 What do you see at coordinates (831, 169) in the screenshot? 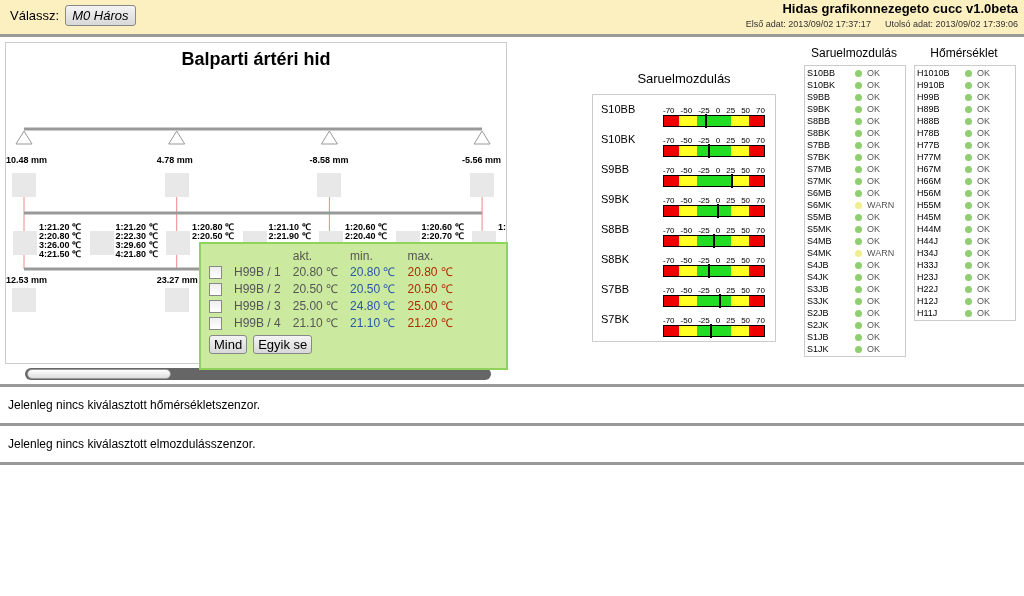
I see `sensor-name: S7MB` at bounding box center [831, 169].